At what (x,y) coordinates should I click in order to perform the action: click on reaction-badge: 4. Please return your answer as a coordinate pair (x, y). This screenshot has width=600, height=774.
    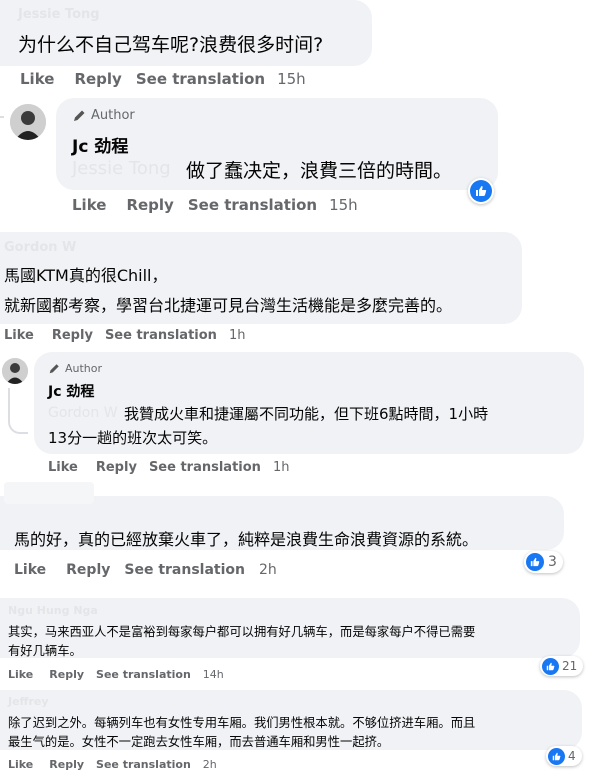
    Looking at the image, I should click on (564, 756).